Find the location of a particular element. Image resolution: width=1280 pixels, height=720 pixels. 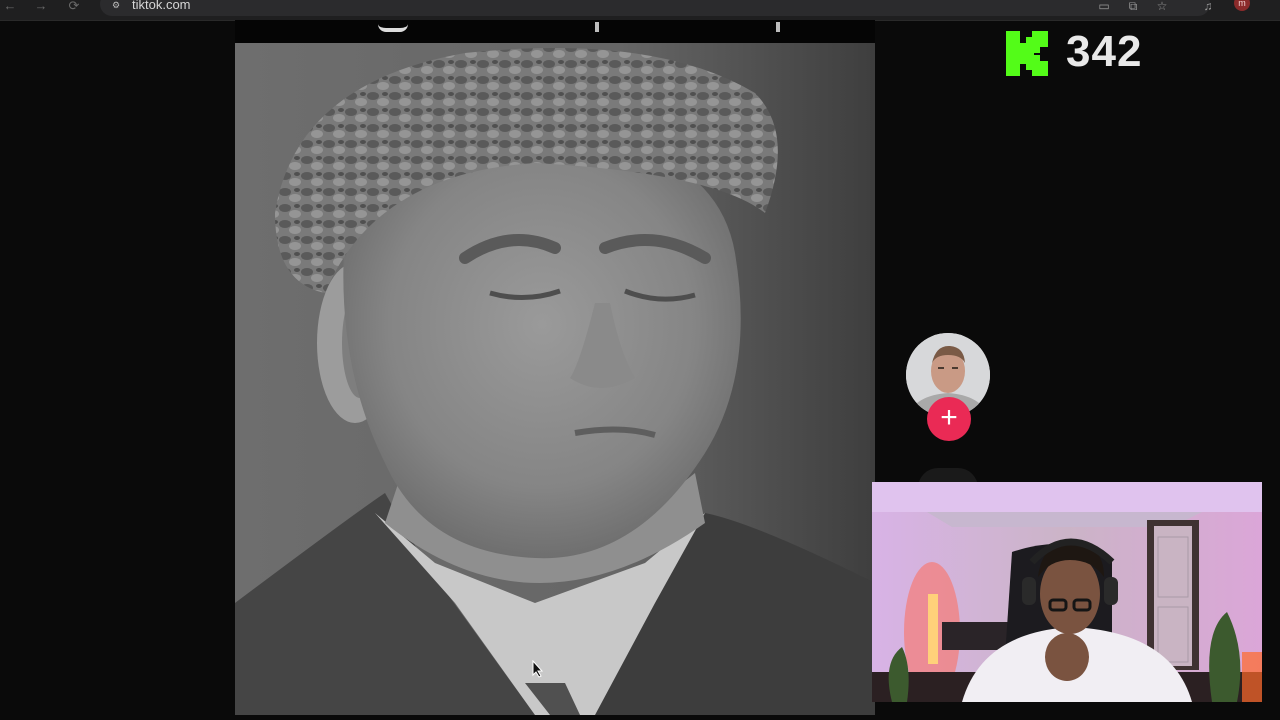

cast-icon: ▭ is located at coordinates (1104, 7).